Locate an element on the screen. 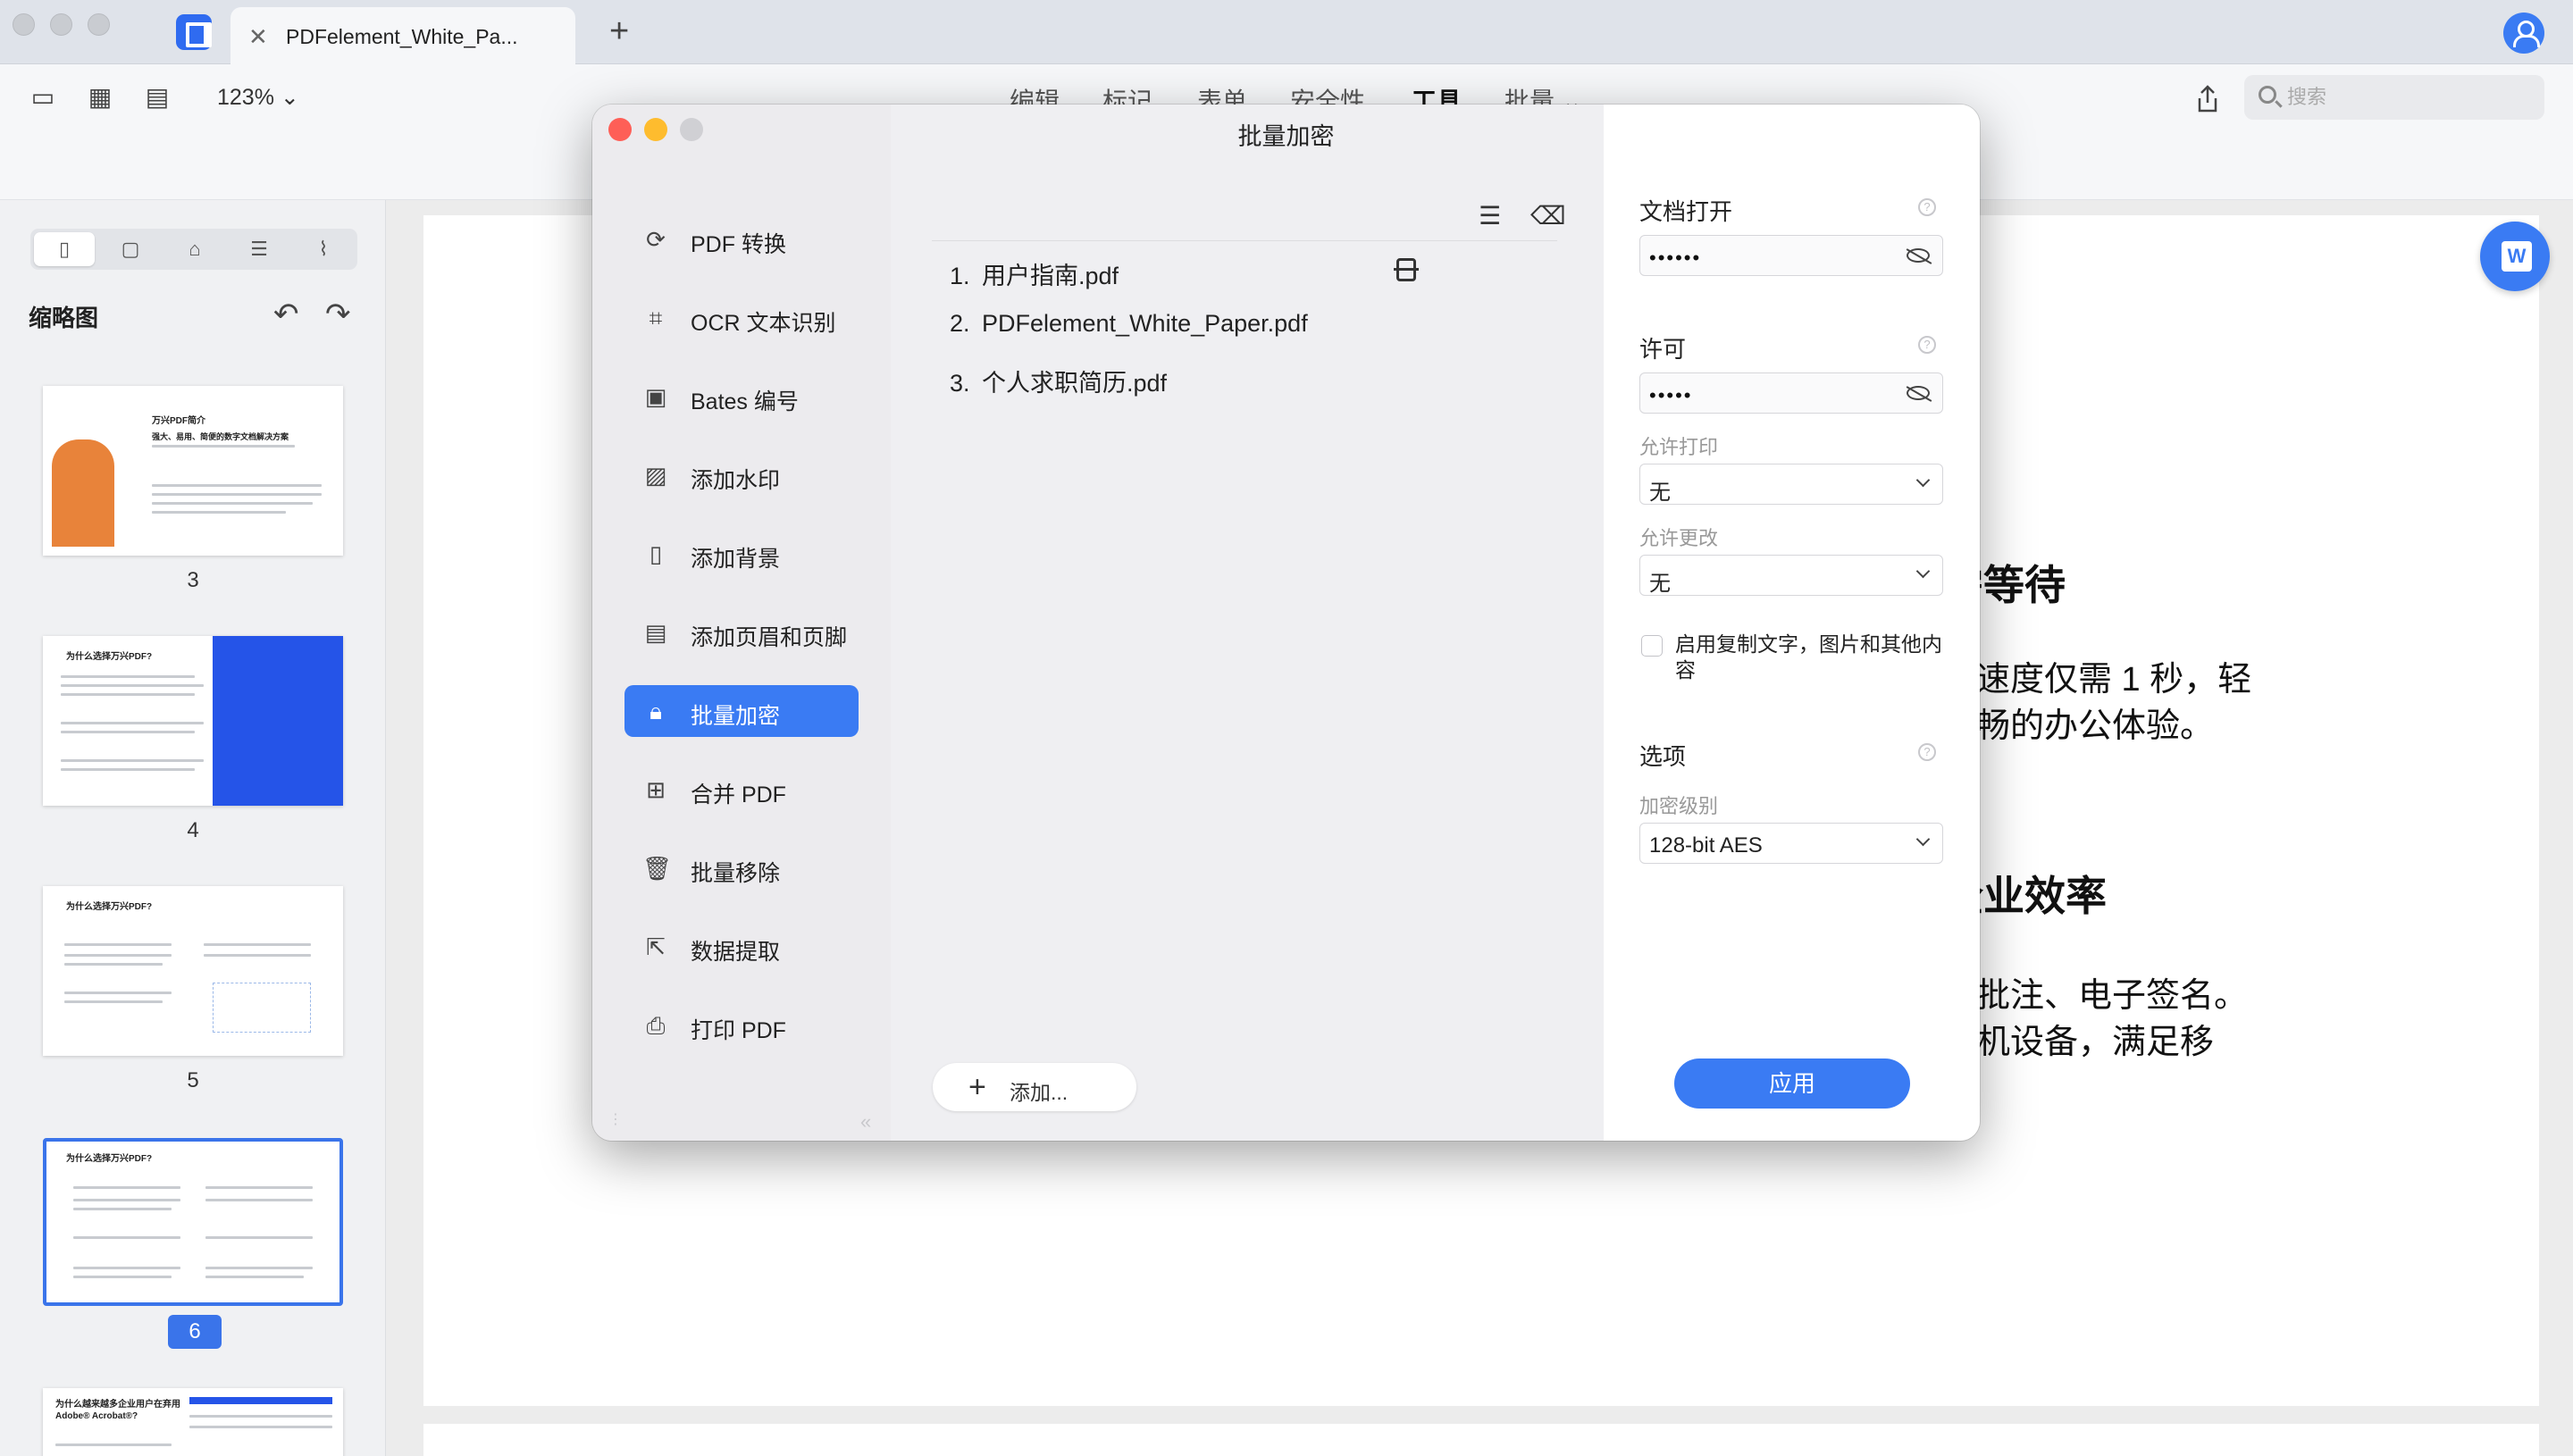 The width and height of the screenshot is (2573, 1456). apply-button: 应用 is located at coordinates (1792, 1084).